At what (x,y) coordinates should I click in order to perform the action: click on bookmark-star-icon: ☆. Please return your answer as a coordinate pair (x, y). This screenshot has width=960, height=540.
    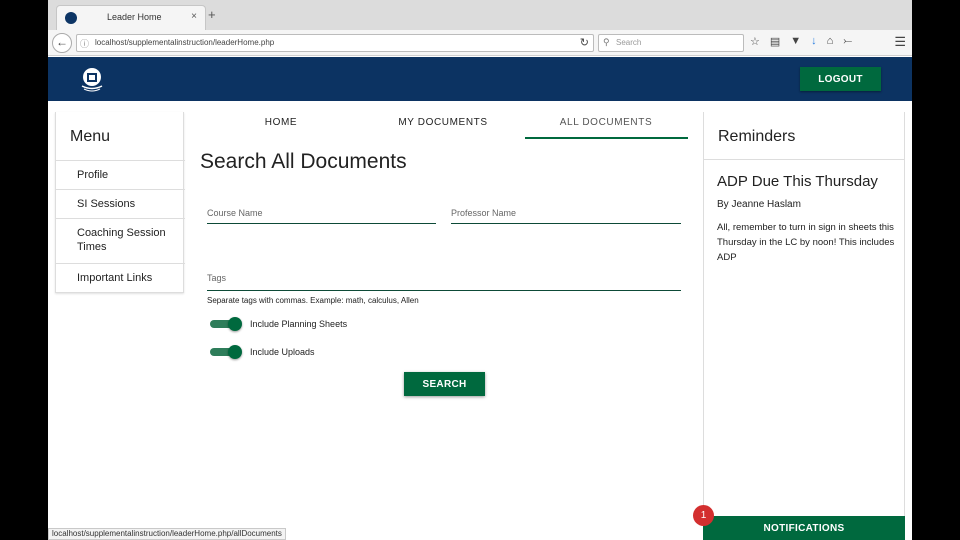
    Looking at the image, I should click on (755, 43).